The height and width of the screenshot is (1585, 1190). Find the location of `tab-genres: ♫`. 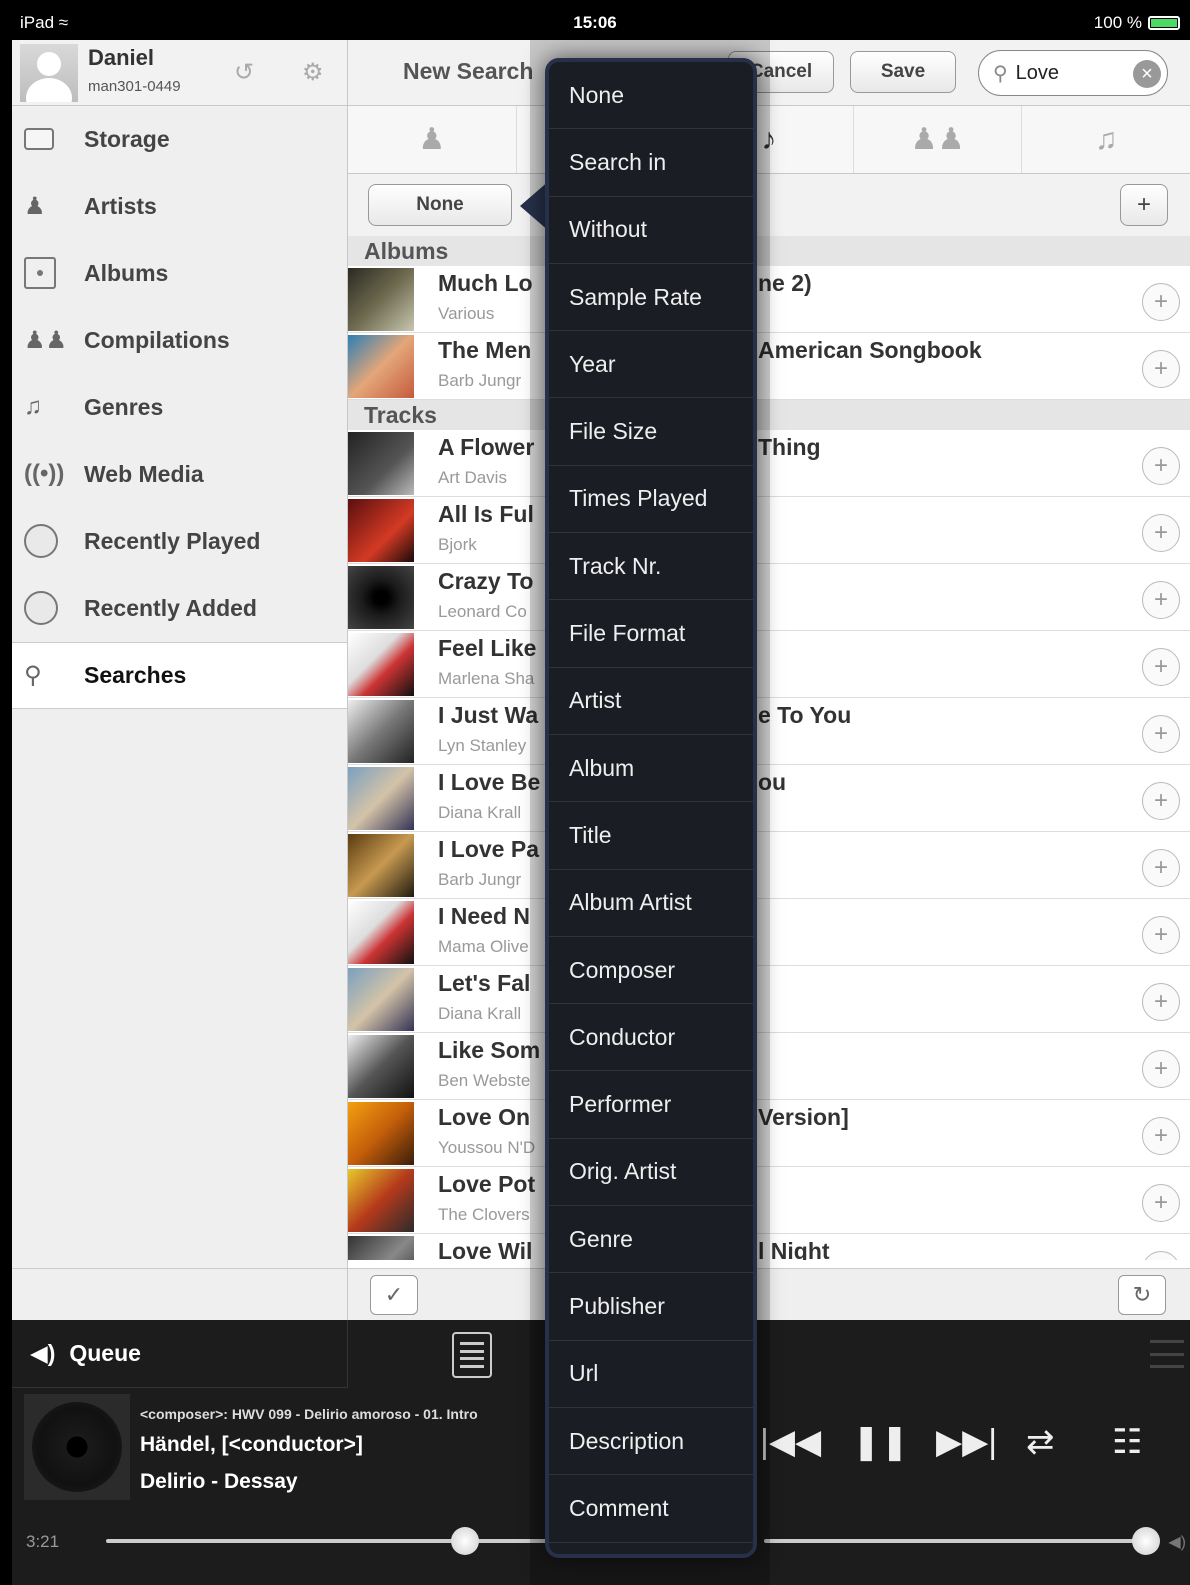

tab-genres: ♫ is located at coordinates (1106, 139).